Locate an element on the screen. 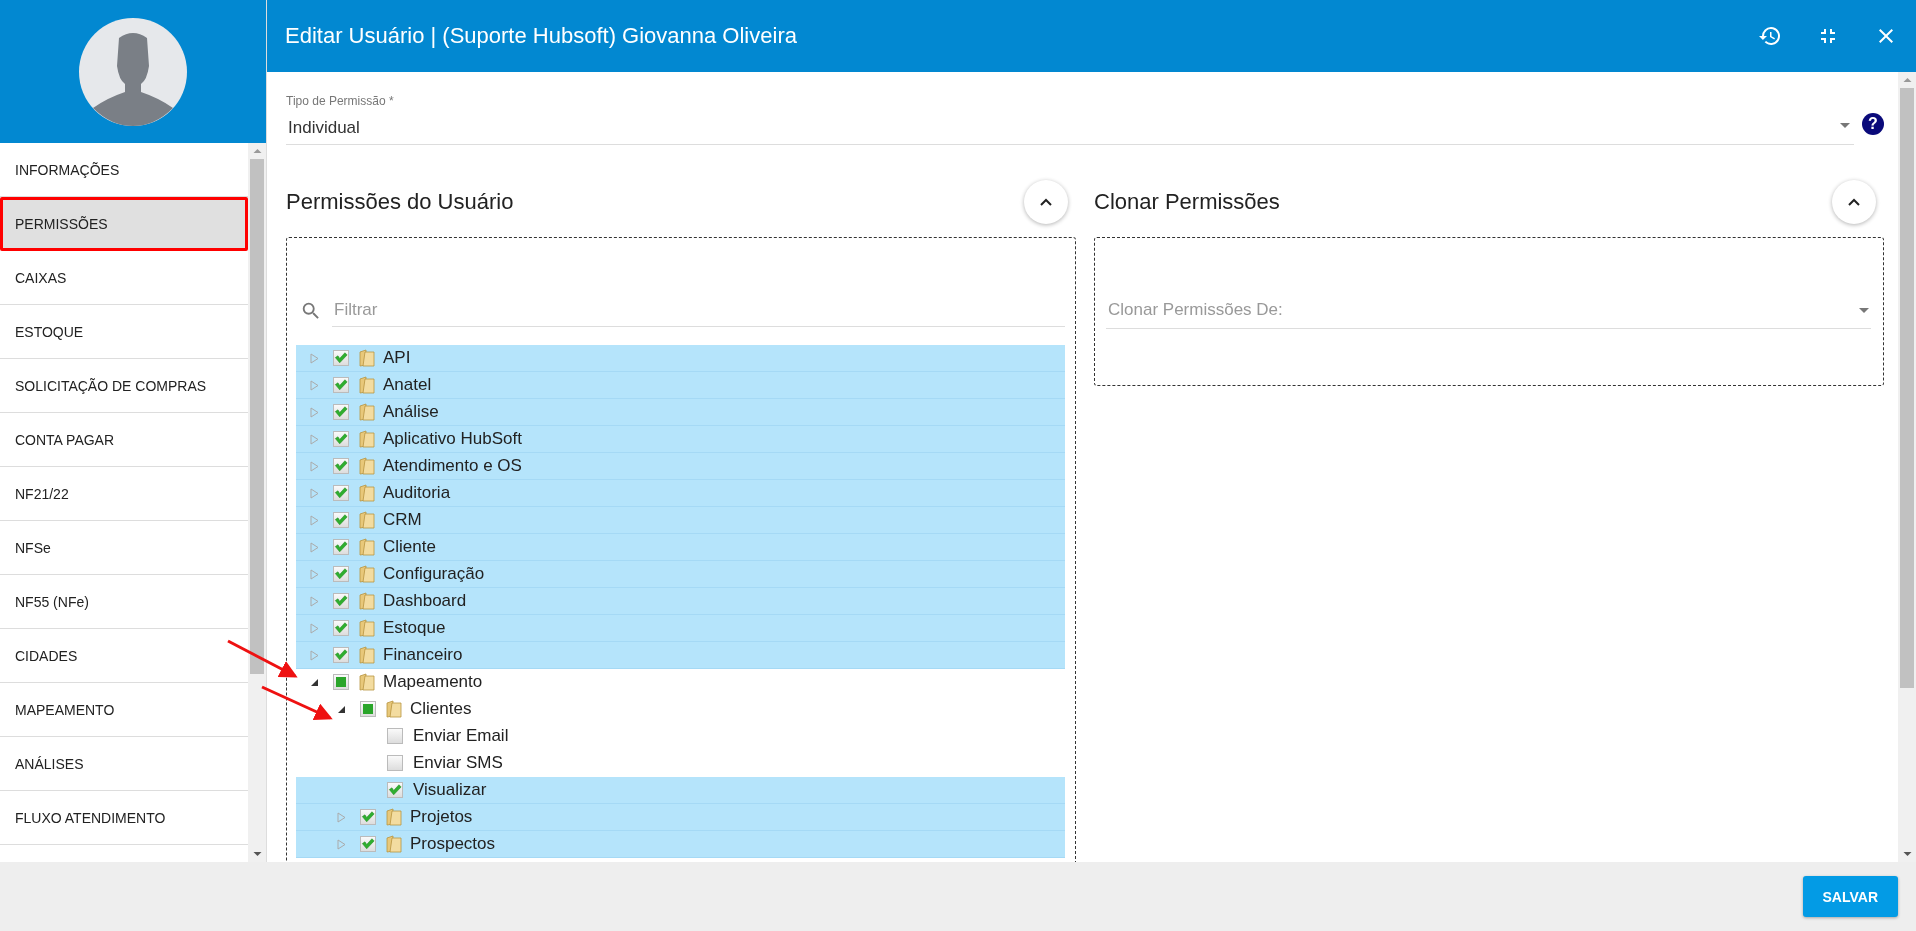  tree-node-label: Cliente is located at coordinates (409, 547).